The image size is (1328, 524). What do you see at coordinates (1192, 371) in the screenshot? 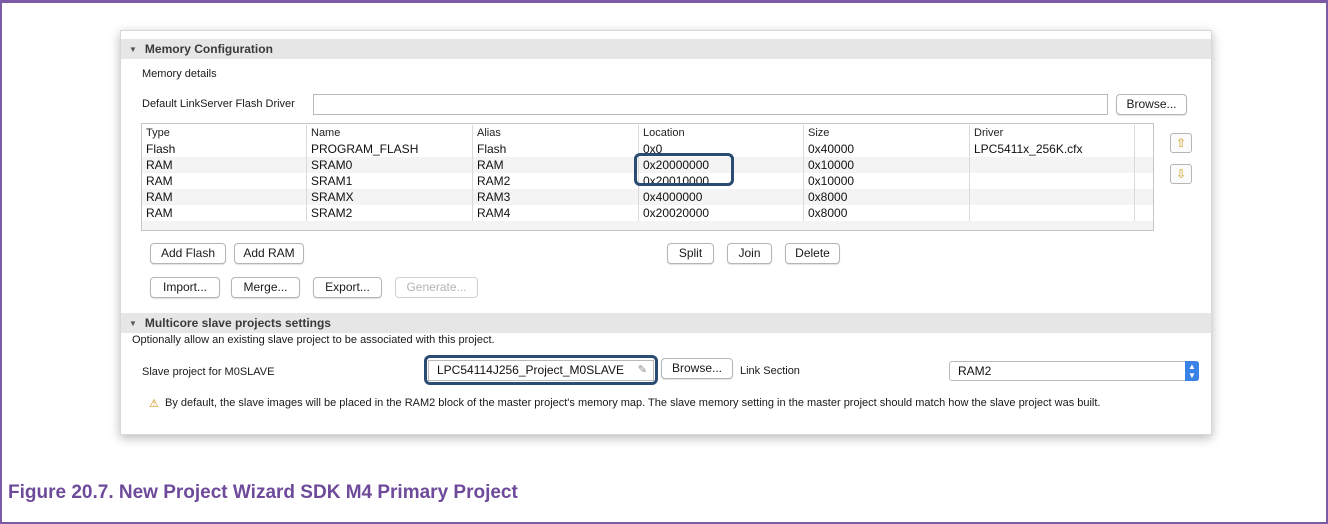
I see `chevron-updown-icon: ▲ ▼` at bounding box center [1192, 371].